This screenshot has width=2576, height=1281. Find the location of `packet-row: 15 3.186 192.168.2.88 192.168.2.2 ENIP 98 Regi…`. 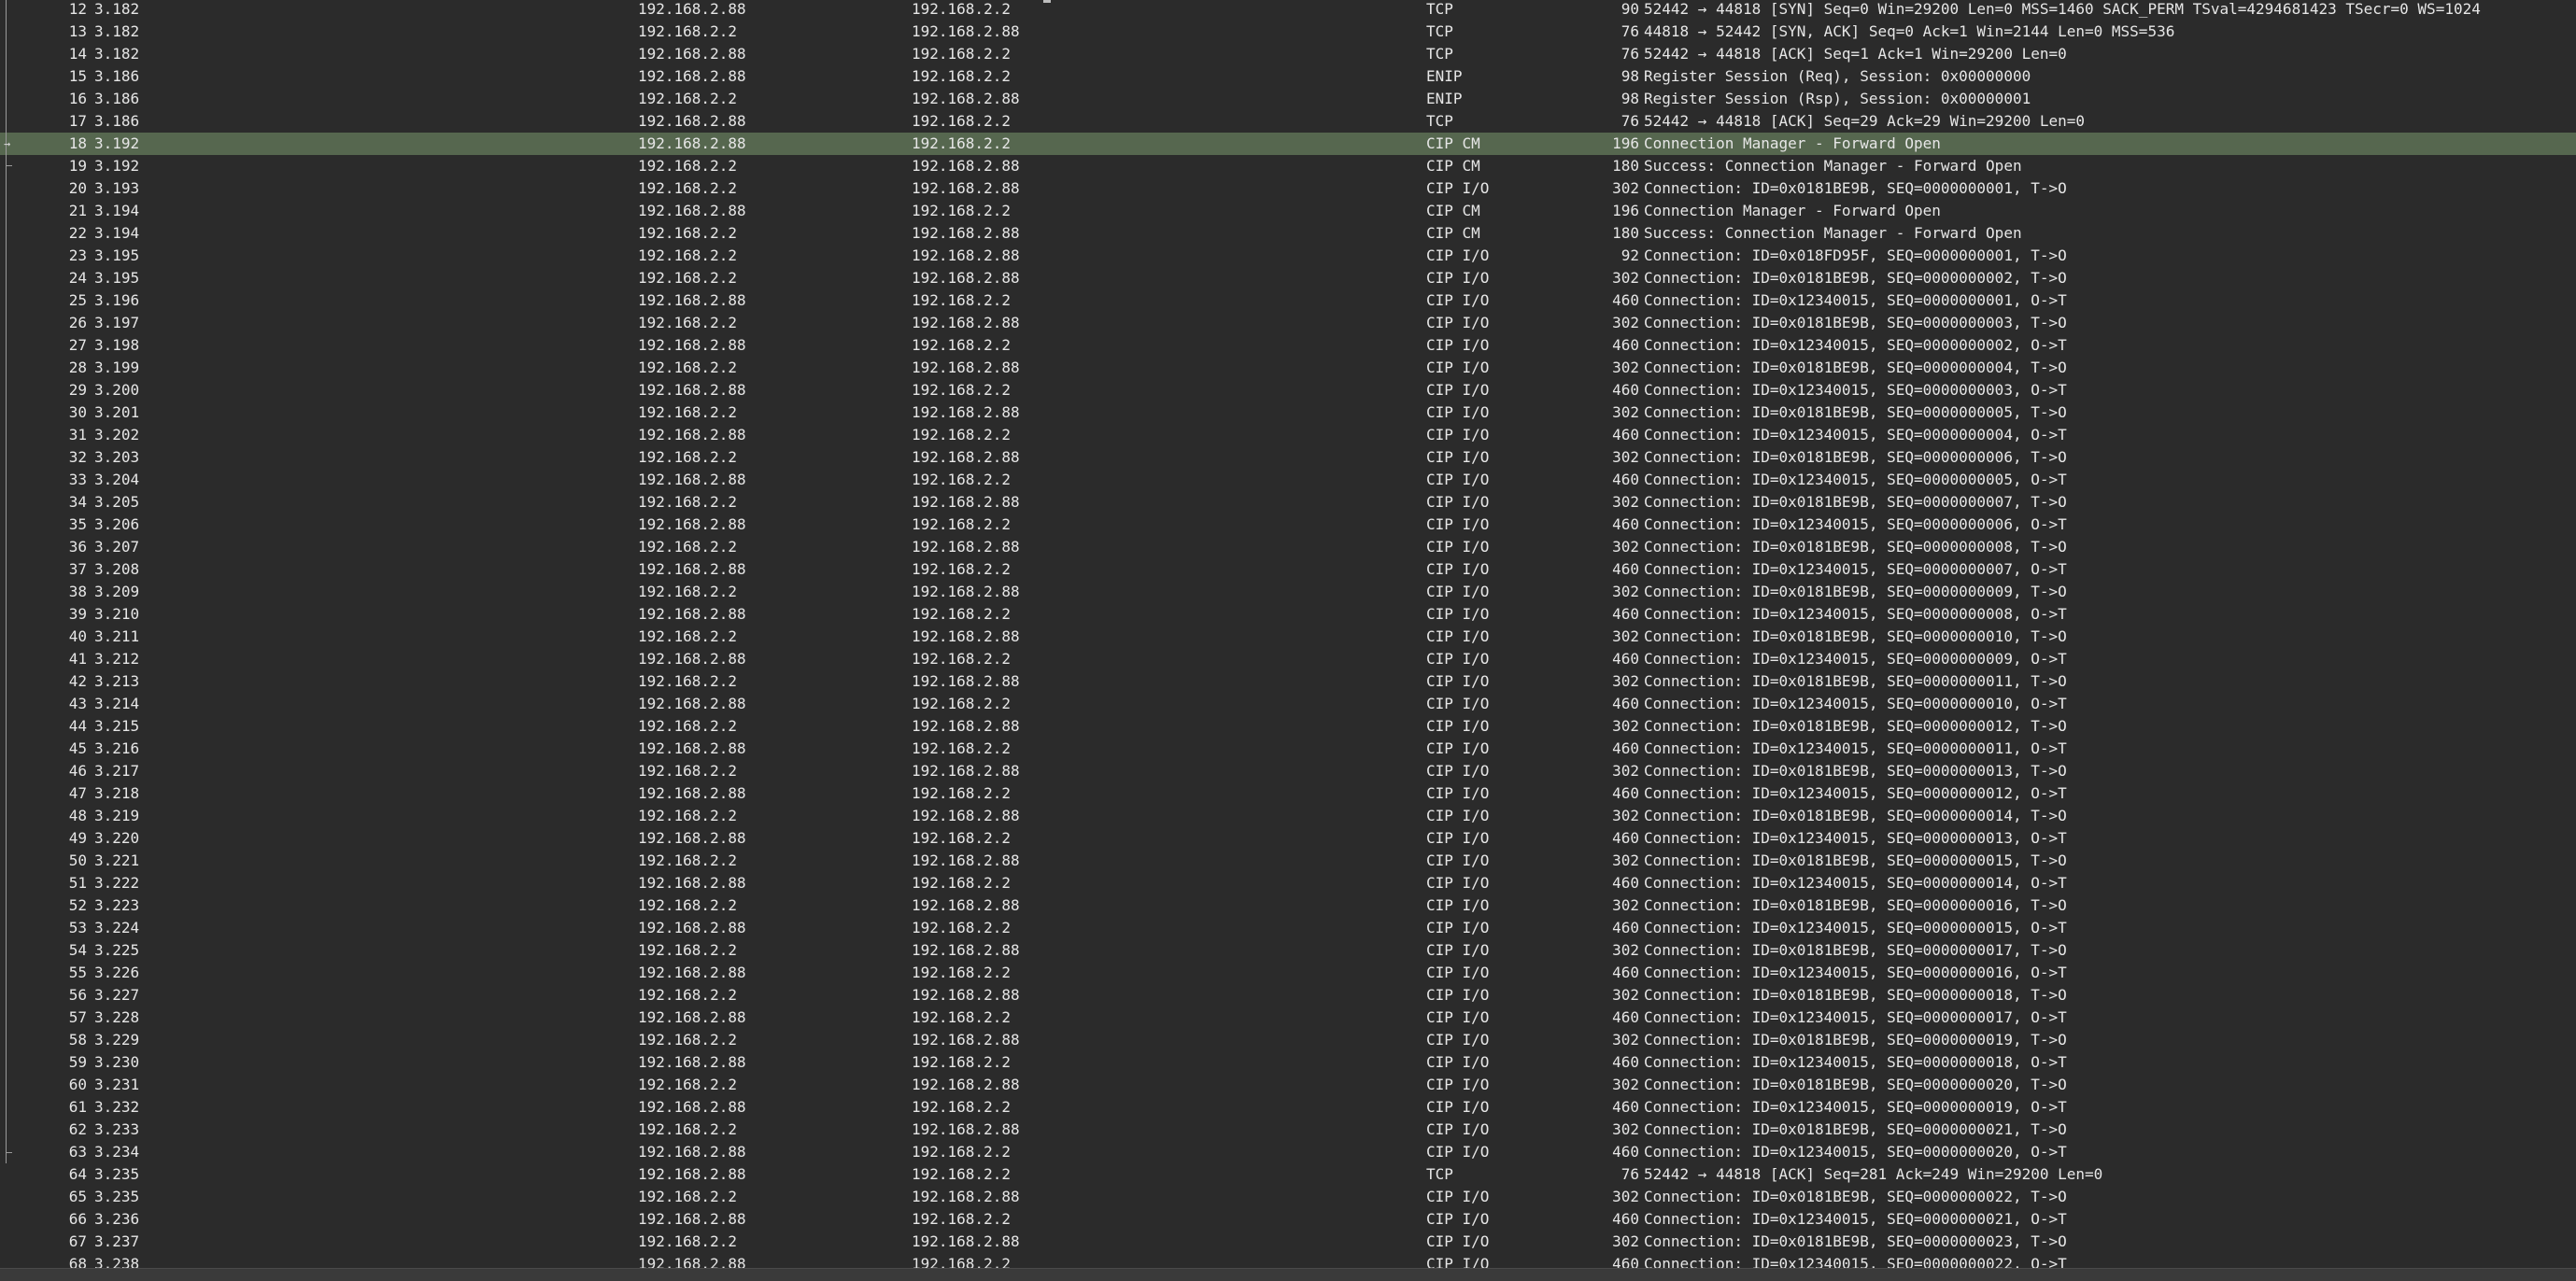

packet-row: 15 3.186 192.168.2.88 192.168.2.2 ENIP 98 Regi… is located at coordinates (1288, 76).